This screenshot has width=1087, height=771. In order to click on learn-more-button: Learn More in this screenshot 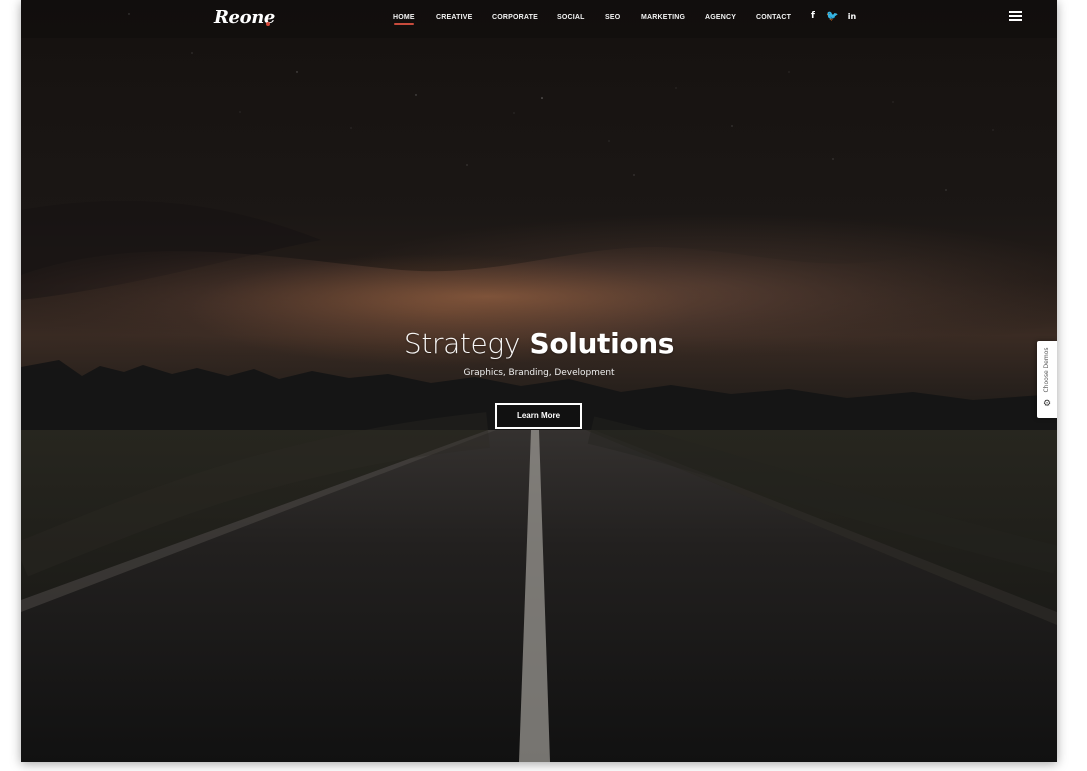, I will do `click(538, 416)`.